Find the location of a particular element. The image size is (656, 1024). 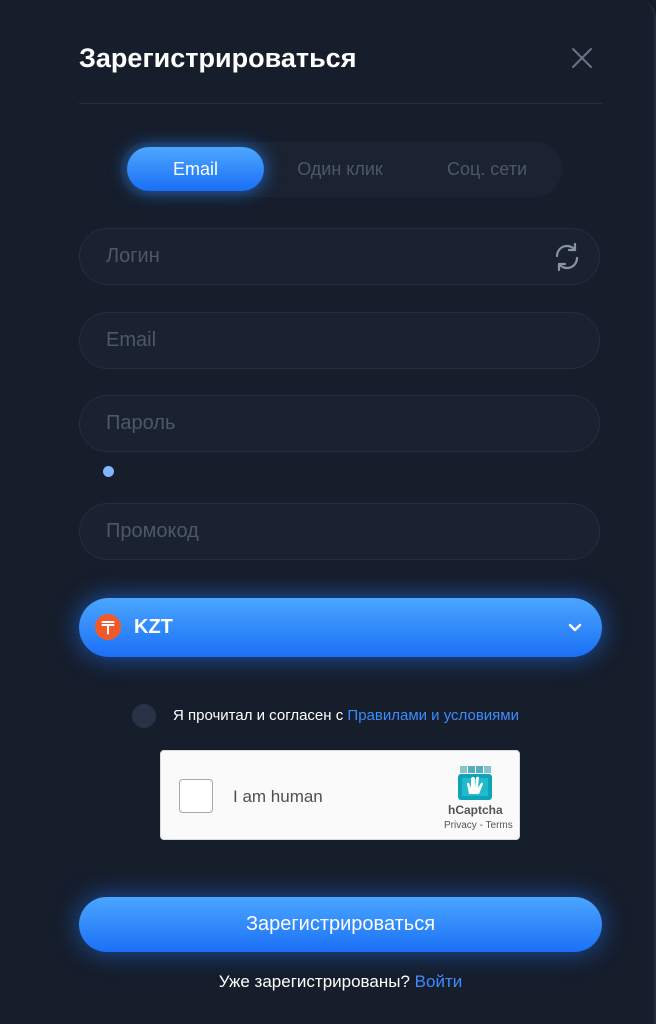

login-prompt: Уже зарегистрированы? Войти is located at coordinates (328, 982).